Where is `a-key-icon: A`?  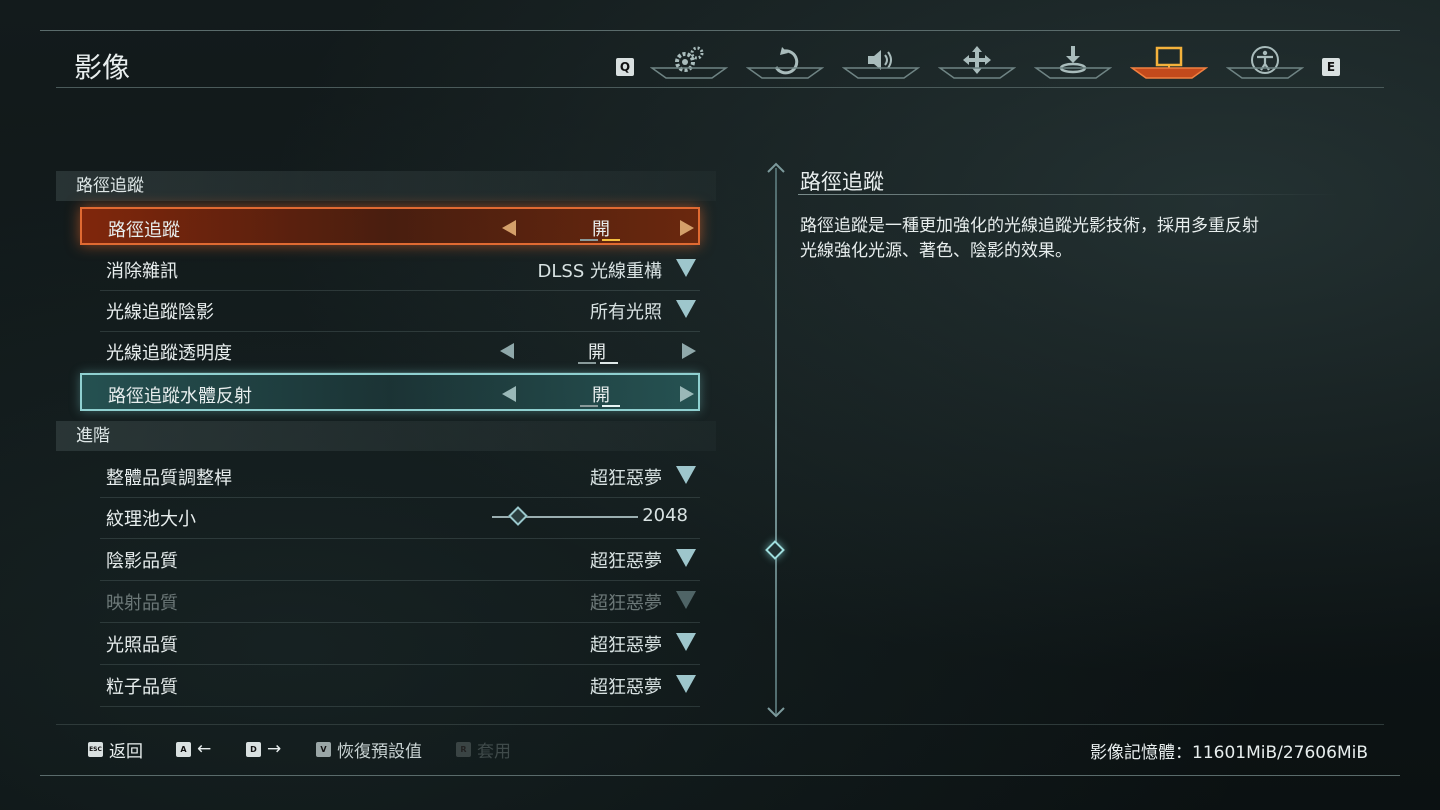
a-key-icon: A is located at coordinates (183, 749).